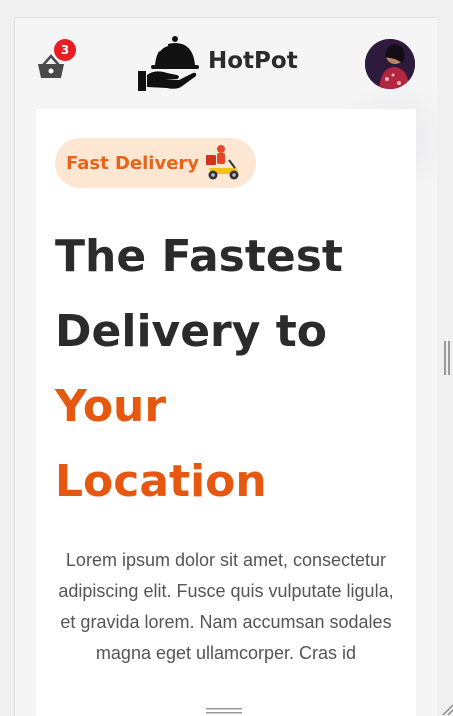 This screenshot has height=716, width=453. I want to click on chip-label: Fast Delivery, so click(133, 163).